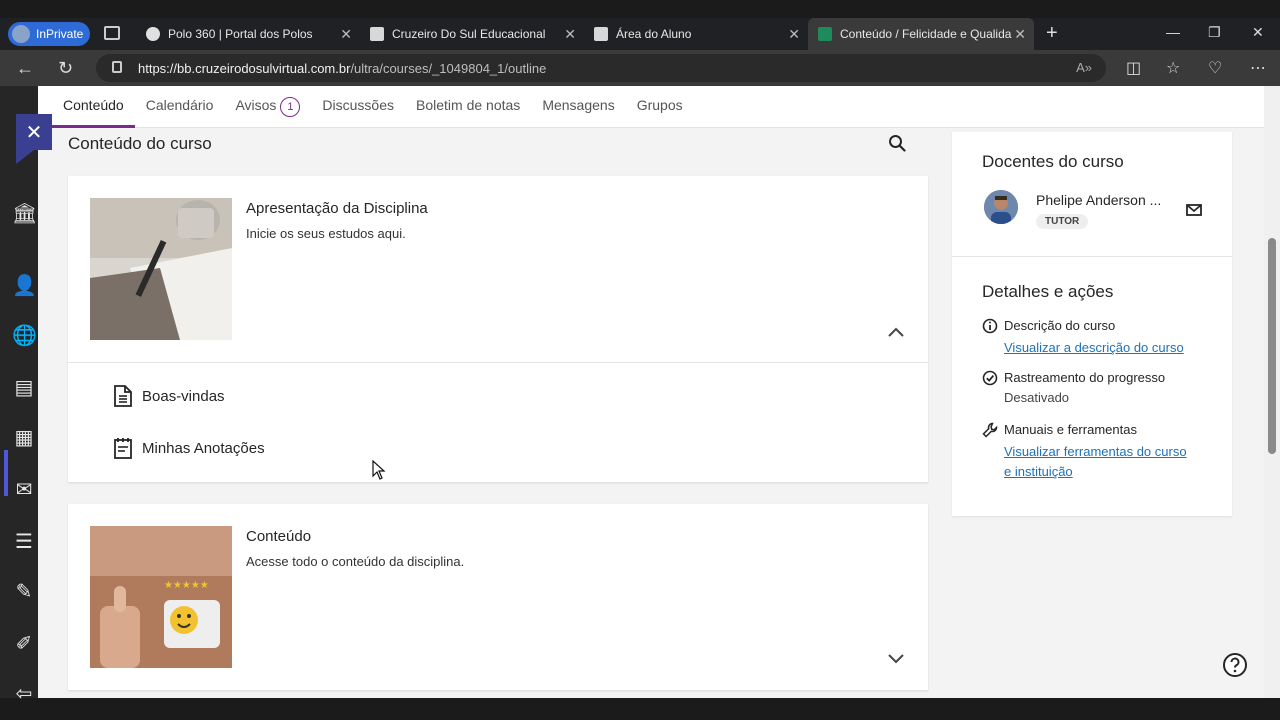 This screenshot has height=720, width=1280. Describe the element at coordinates (290, 107) in the screenshot. I see `avisos-count-badge: 1` at that location.